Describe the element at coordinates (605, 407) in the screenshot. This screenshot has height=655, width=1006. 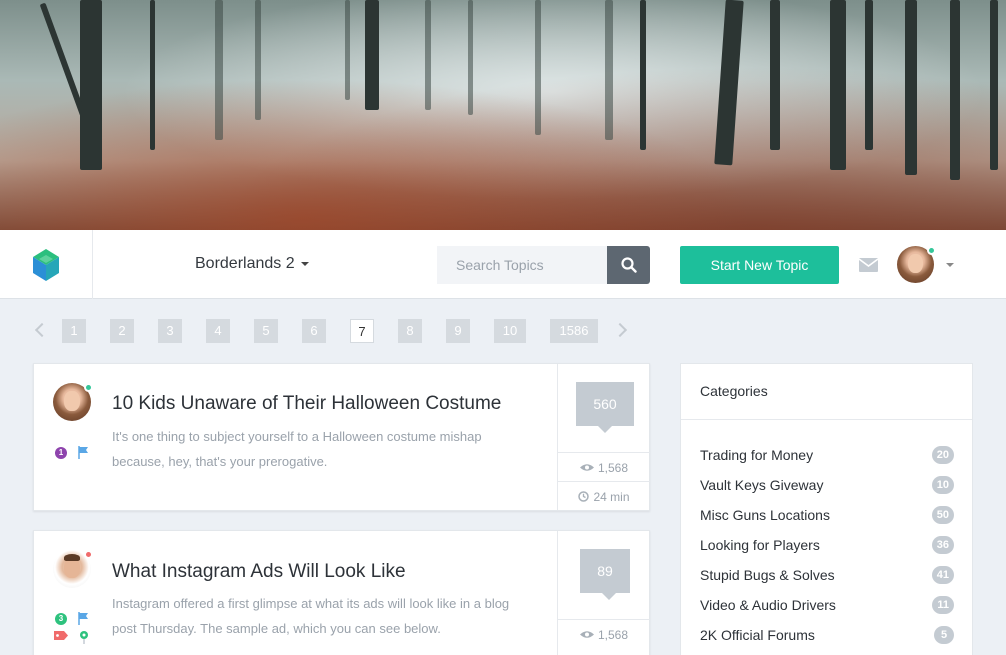
I see `reply-count: 560` at that location.